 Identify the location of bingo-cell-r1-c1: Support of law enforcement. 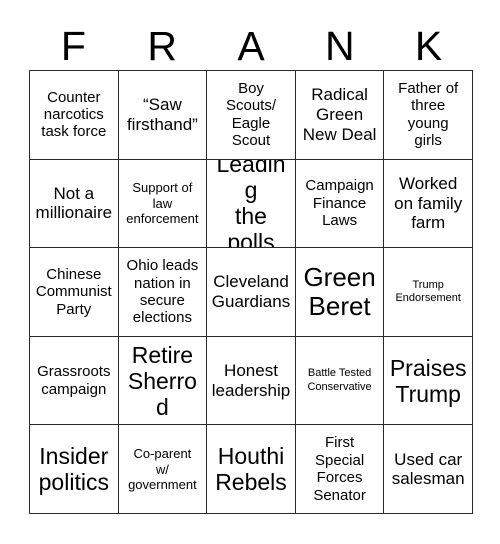
(163, 204).